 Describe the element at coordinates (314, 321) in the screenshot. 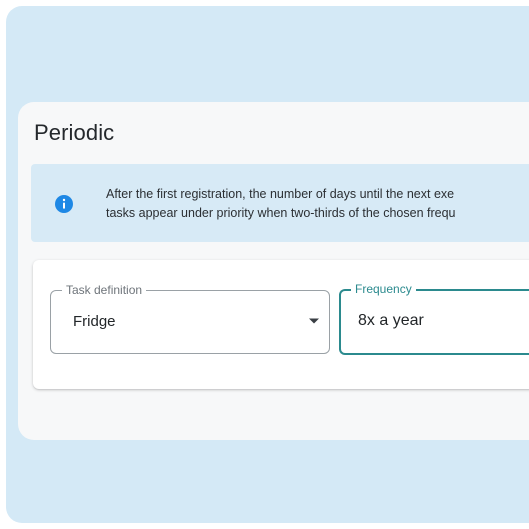

I see `dropdown-arrow-icon` at that location.